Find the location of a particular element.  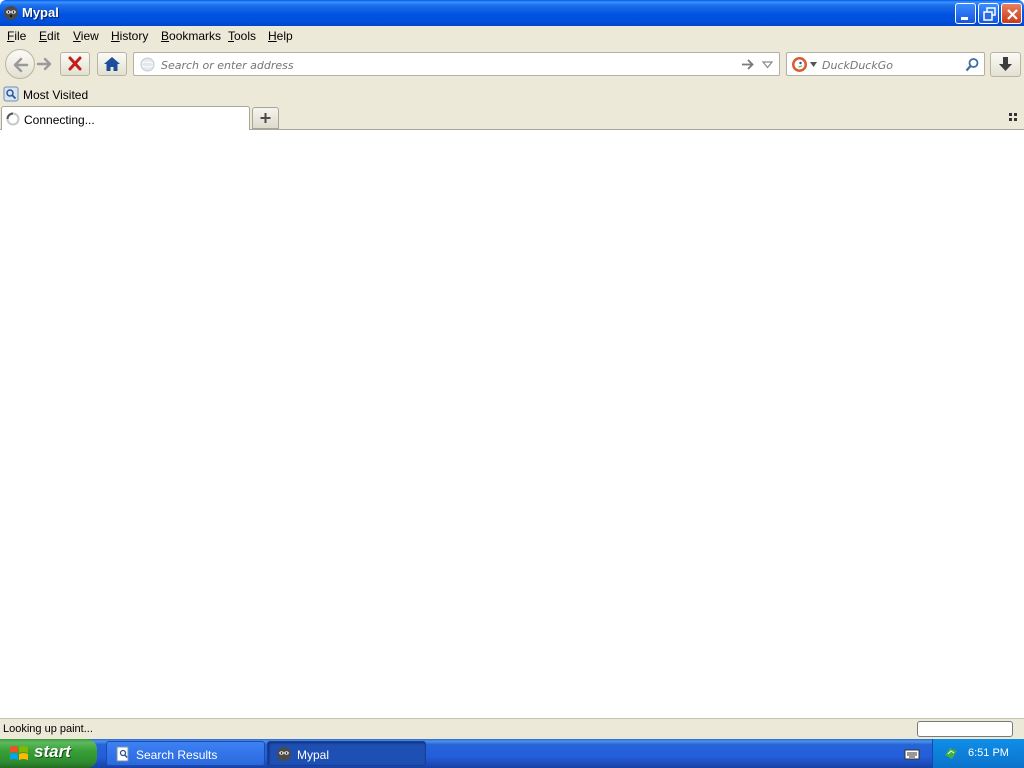

back-button is located at coordinates (20, 64).